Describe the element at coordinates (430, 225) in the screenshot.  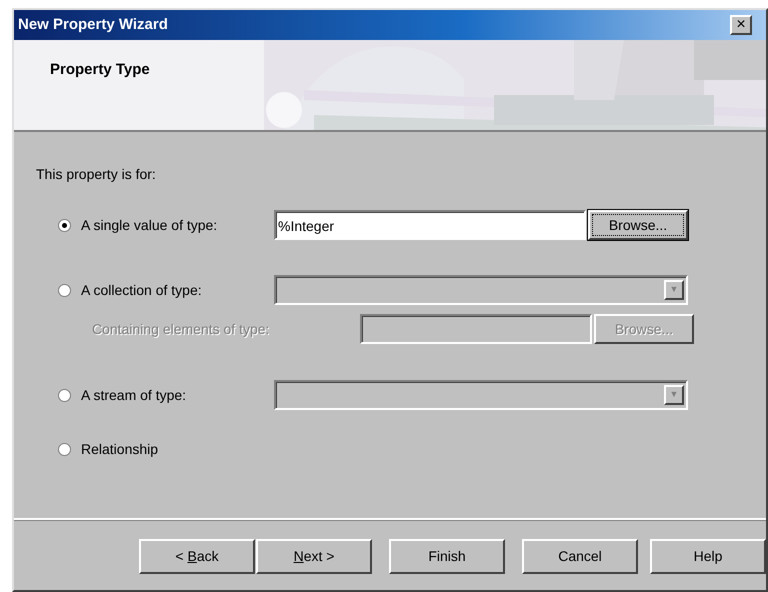
I see `text-field: %Integer` at that location.